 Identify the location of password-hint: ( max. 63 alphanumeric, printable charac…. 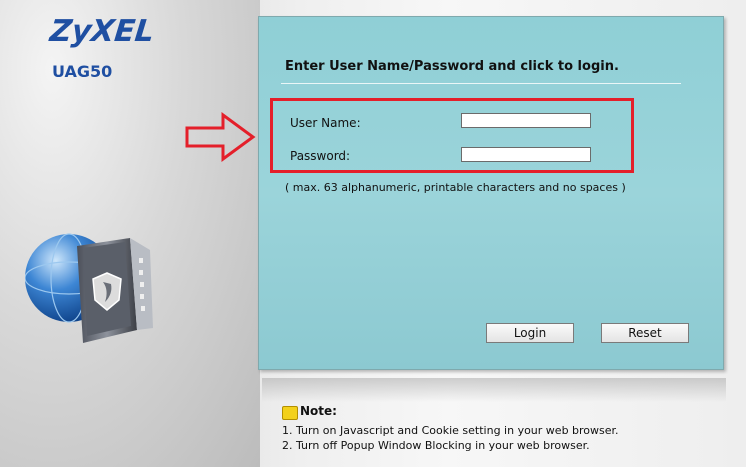
(455, 187).